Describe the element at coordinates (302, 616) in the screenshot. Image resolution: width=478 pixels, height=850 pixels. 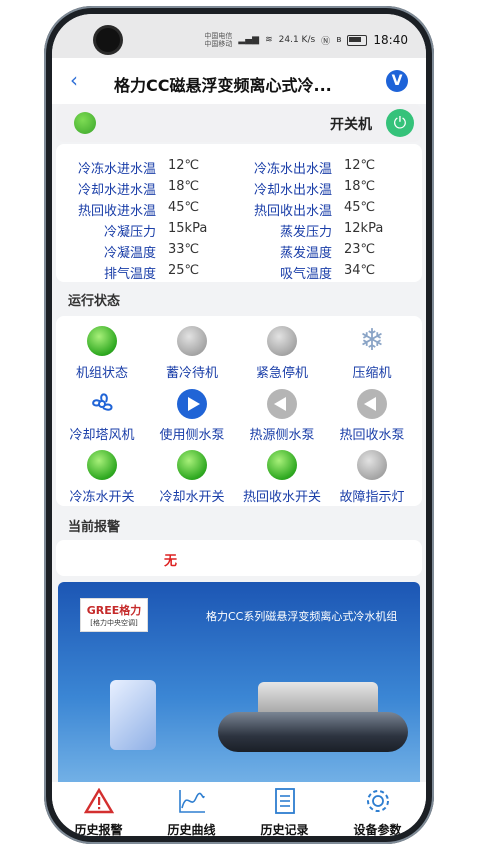
I see `banner-title: 格力CC系列磁悬浮变频离心式冷水机组` at that location.